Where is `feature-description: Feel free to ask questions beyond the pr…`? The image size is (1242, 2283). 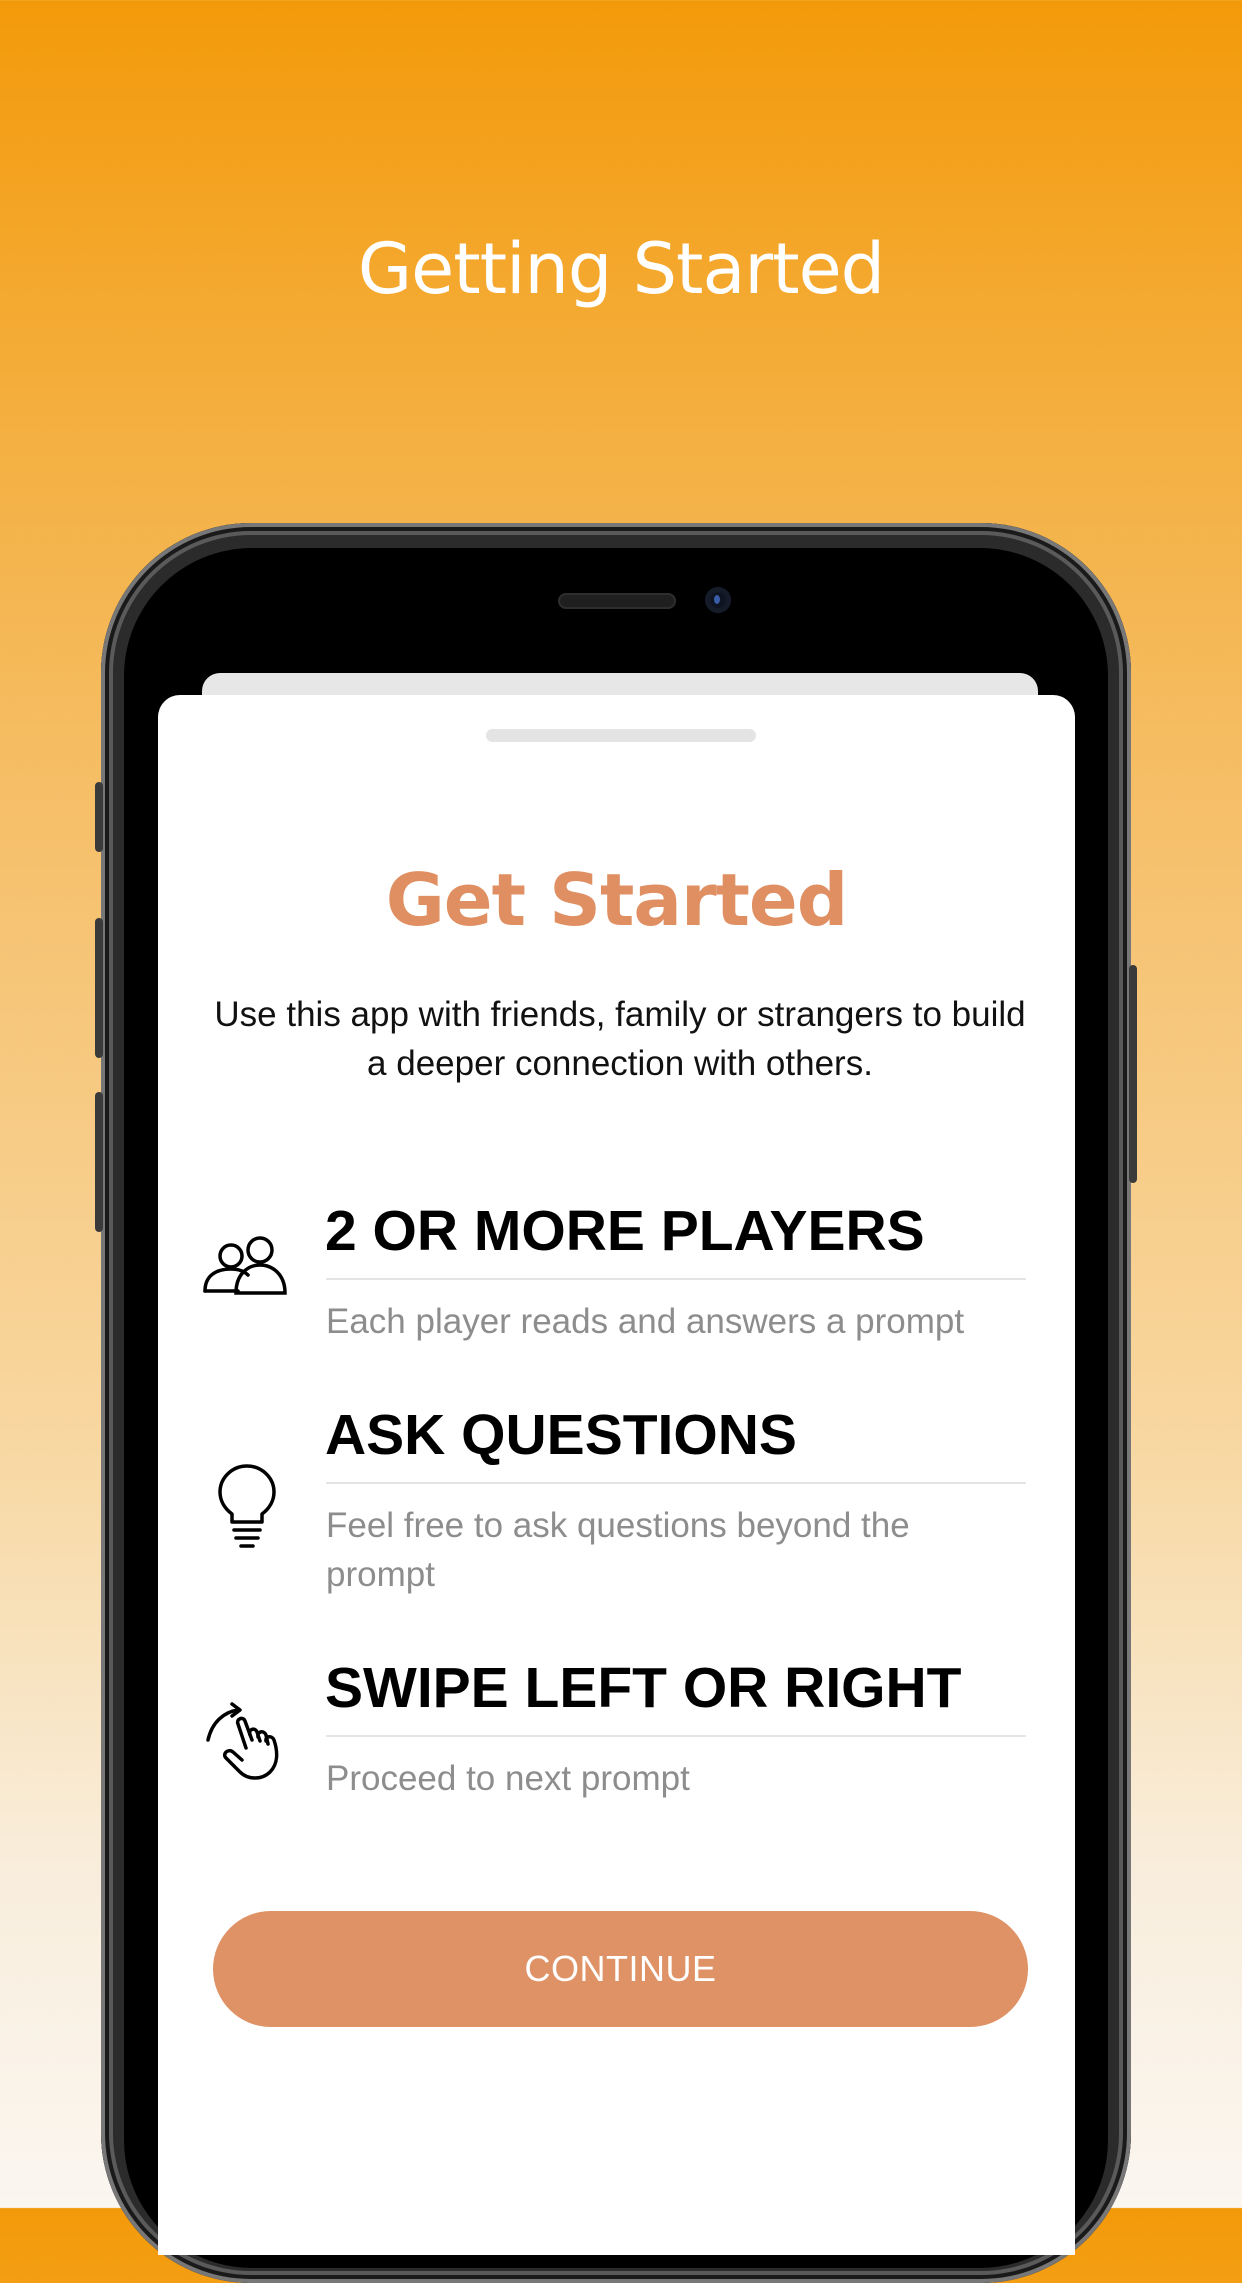 feature-description: Feel free to ask questions beyond the pr… is located at coordinates (618, 1550).